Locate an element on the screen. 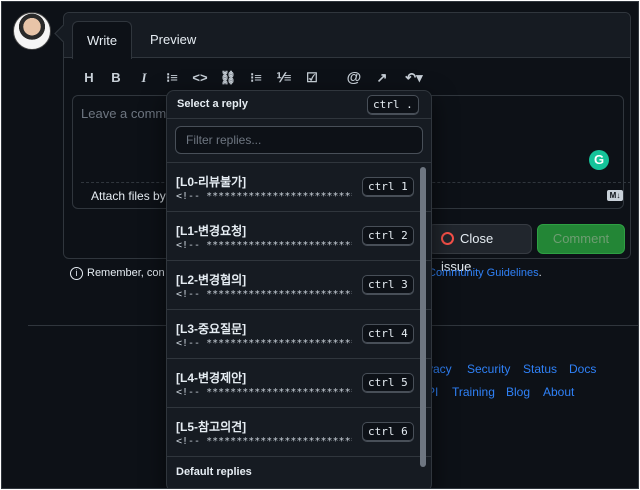  popup-title: Select a reply is located at coordinates (212, 104).